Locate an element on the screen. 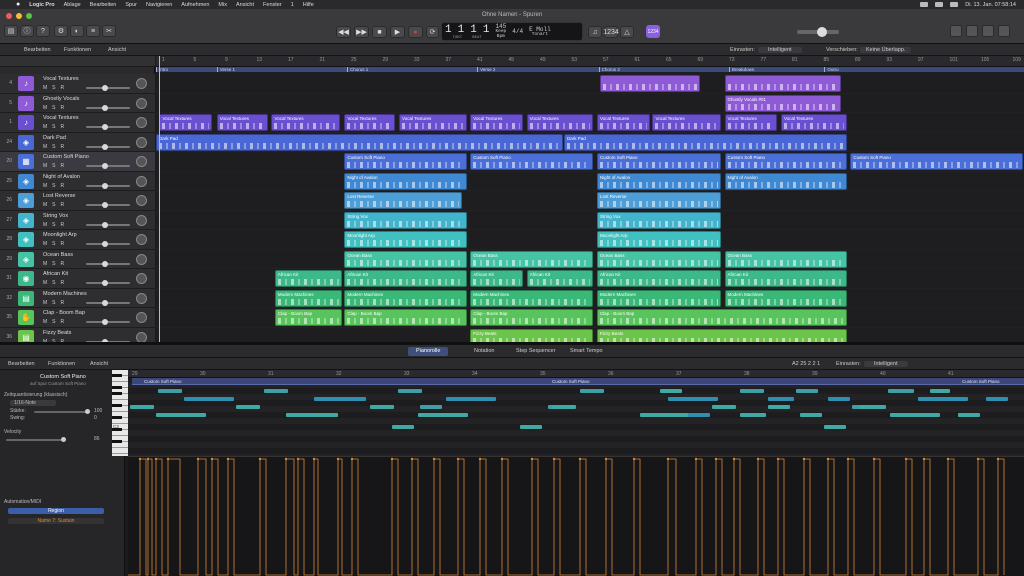 This screenshot has height=576, width=1024. play-button: ▶ is located at coordinates (397, 32).